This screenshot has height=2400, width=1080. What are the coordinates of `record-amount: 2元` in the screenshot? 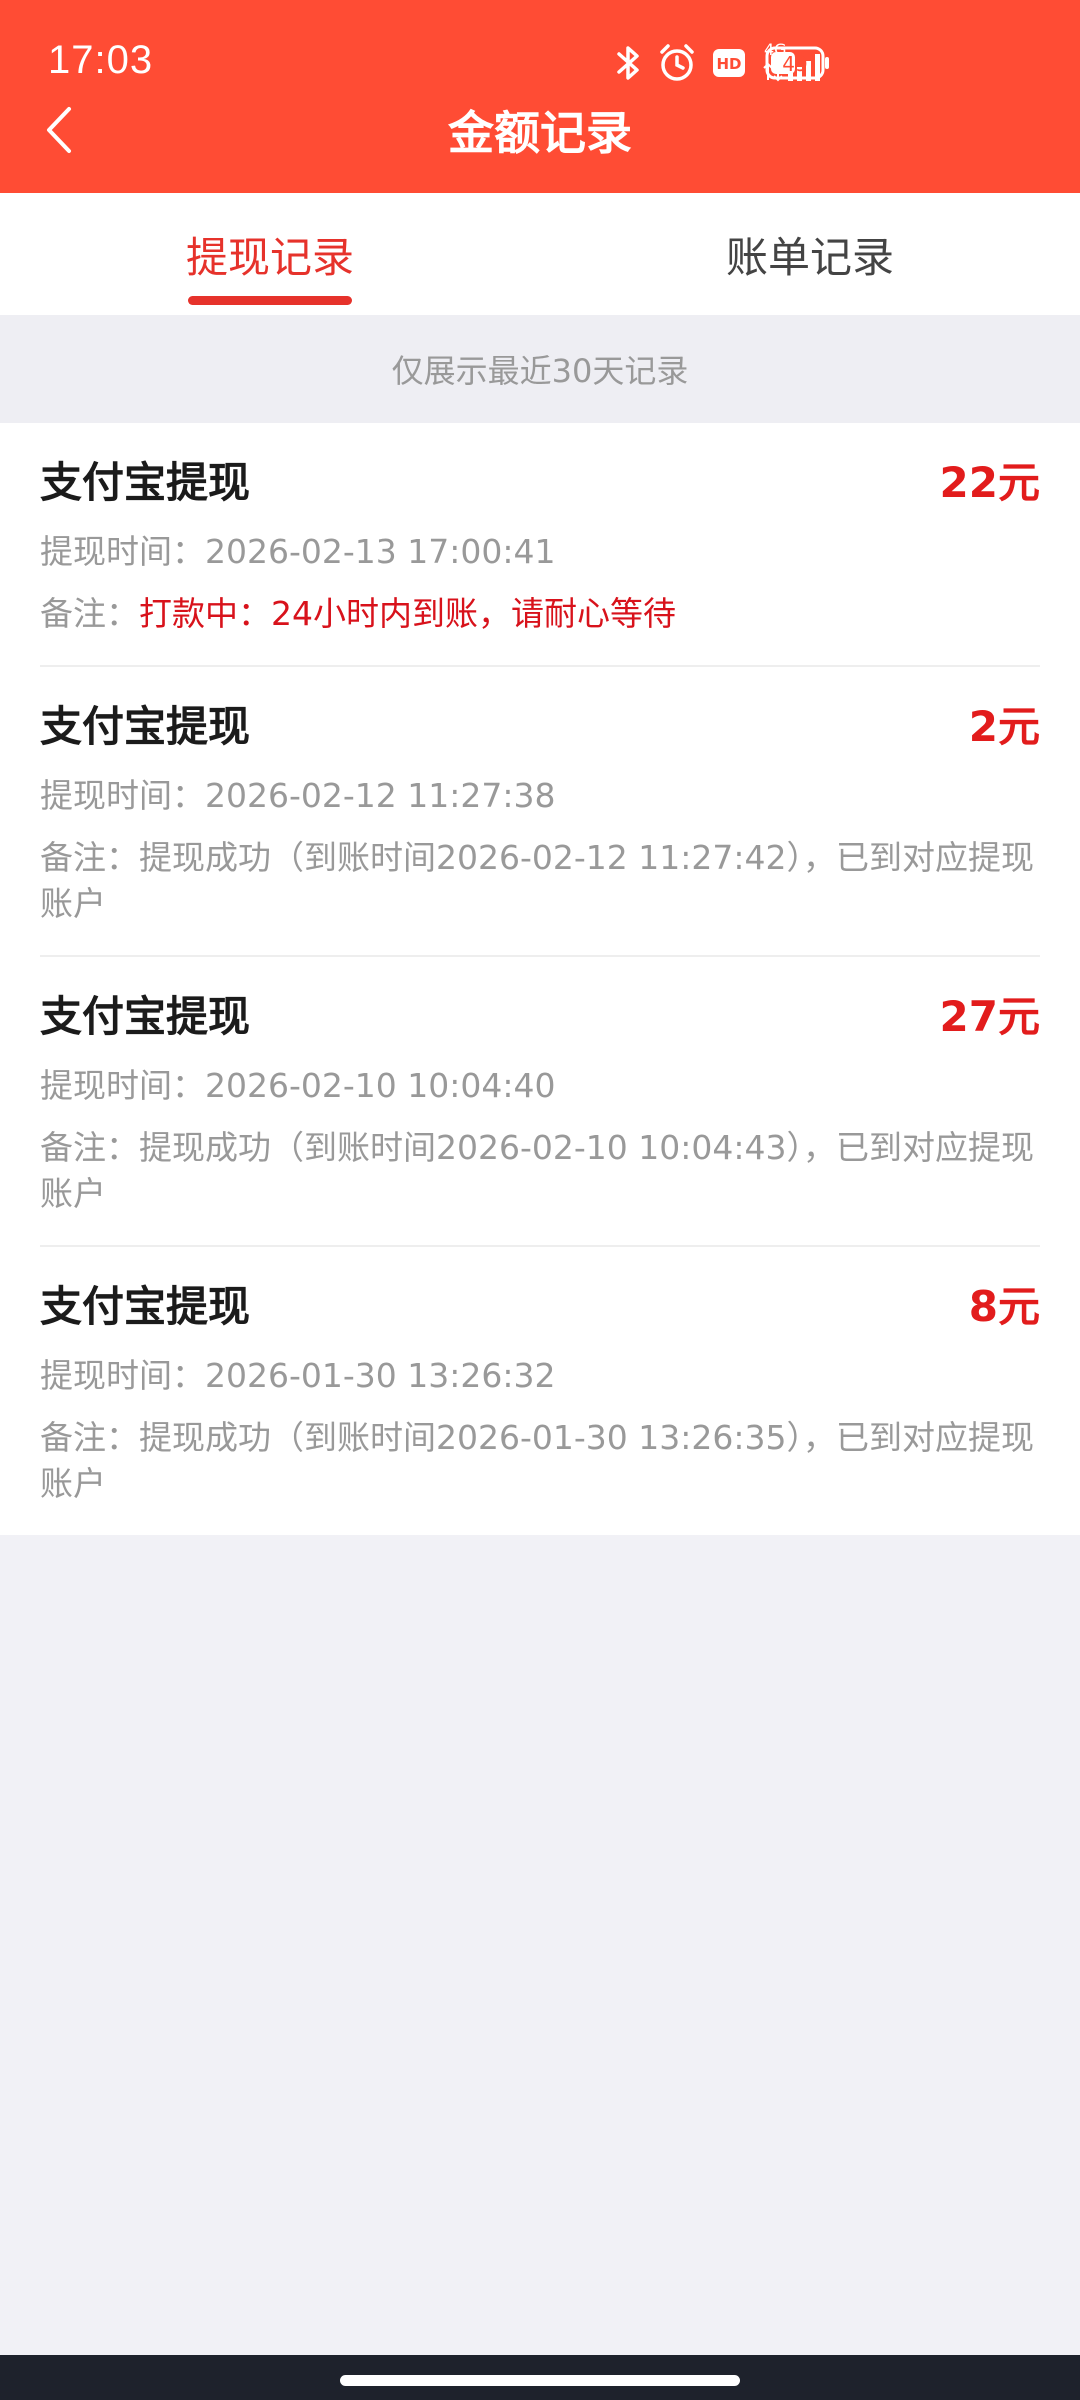 It's located at (1004, 726).